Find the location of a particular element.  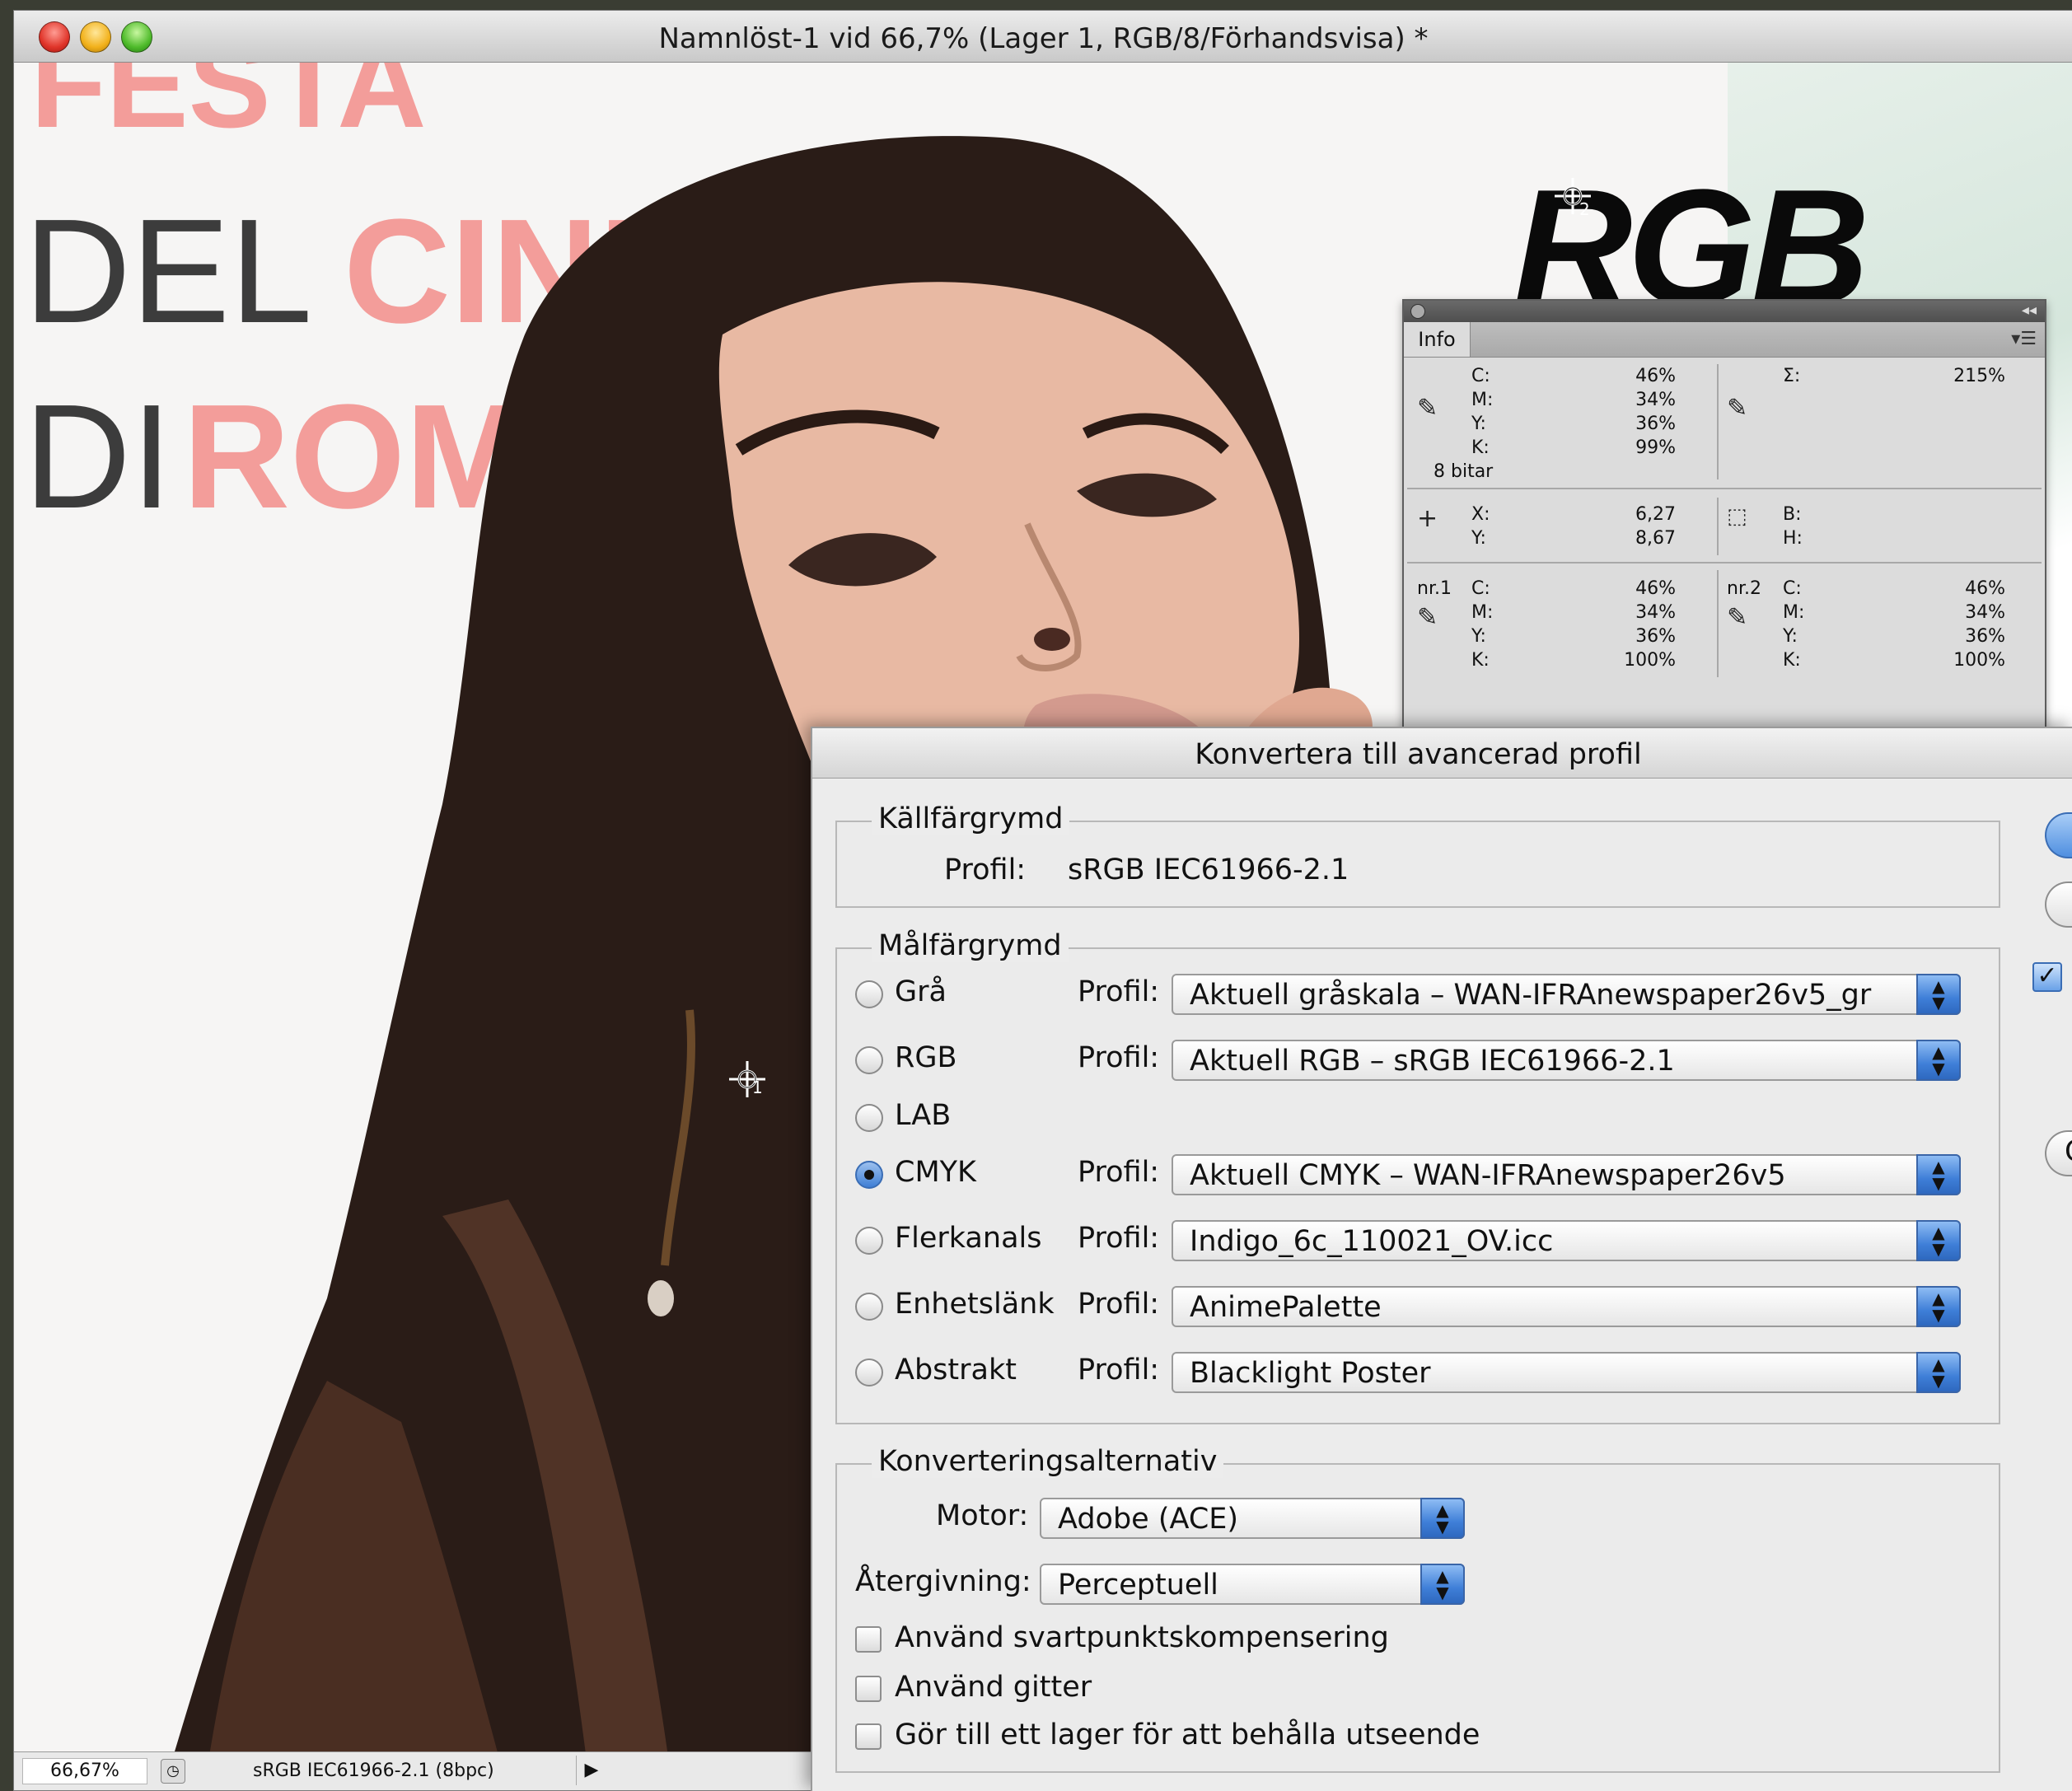

radio-cmyk-label: CMYK is located at coordinates (935, 1172).